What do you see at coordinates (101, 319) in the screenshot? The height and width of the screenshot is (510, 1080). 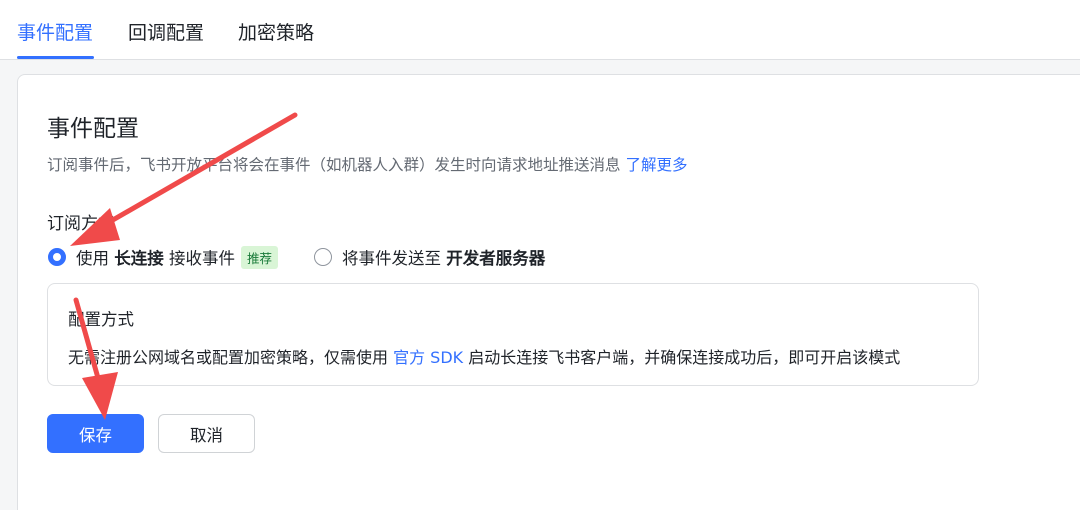 I see `config-method-title: 配置方式` at bounding box center [101, 319].